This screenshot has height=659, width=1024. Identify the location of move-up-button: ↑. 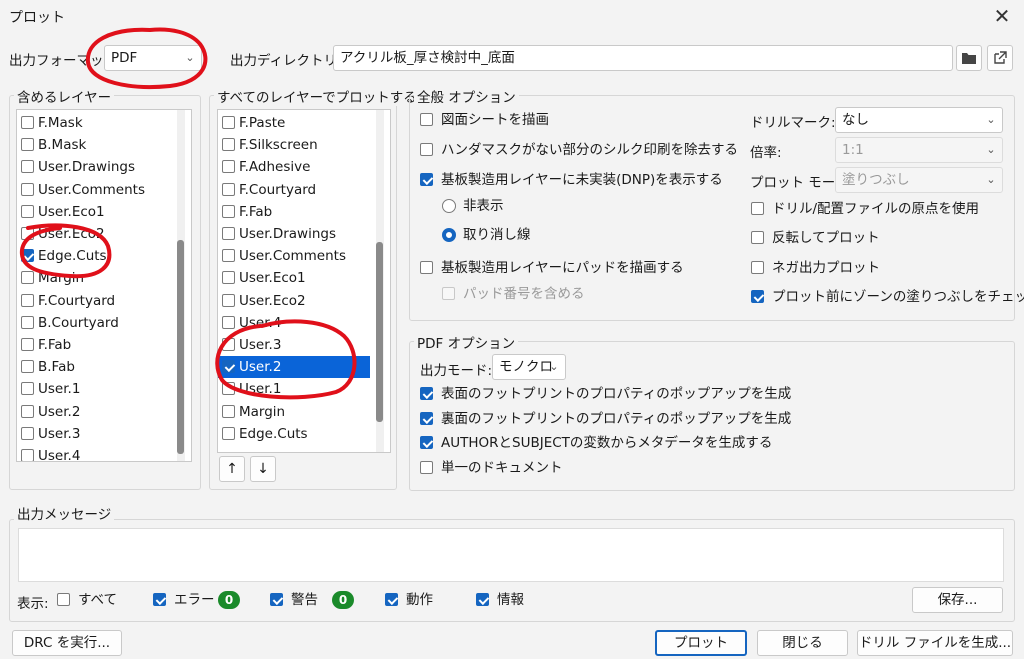
(232, 469).